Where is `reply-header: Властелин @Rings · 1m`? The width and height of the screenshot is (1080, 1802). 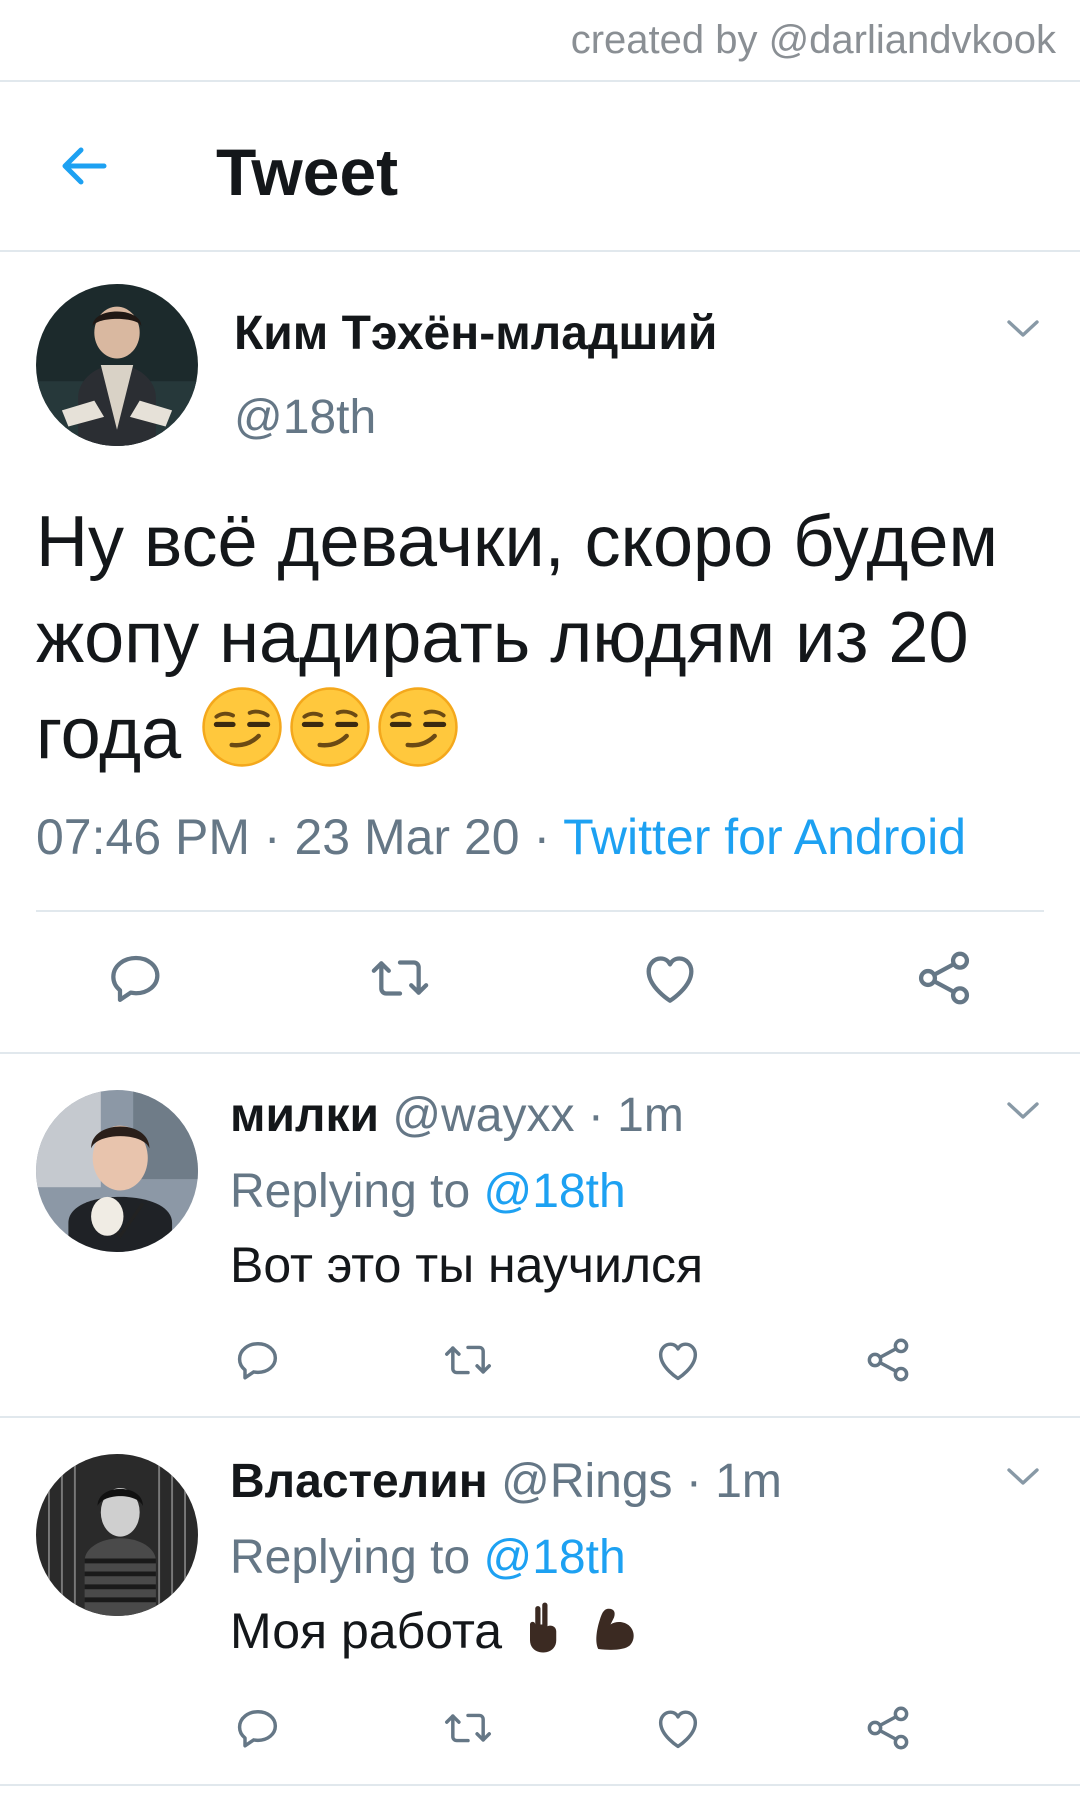 reply-header: Властелин @Rings · 1m is located at coordinates (506, 1481).